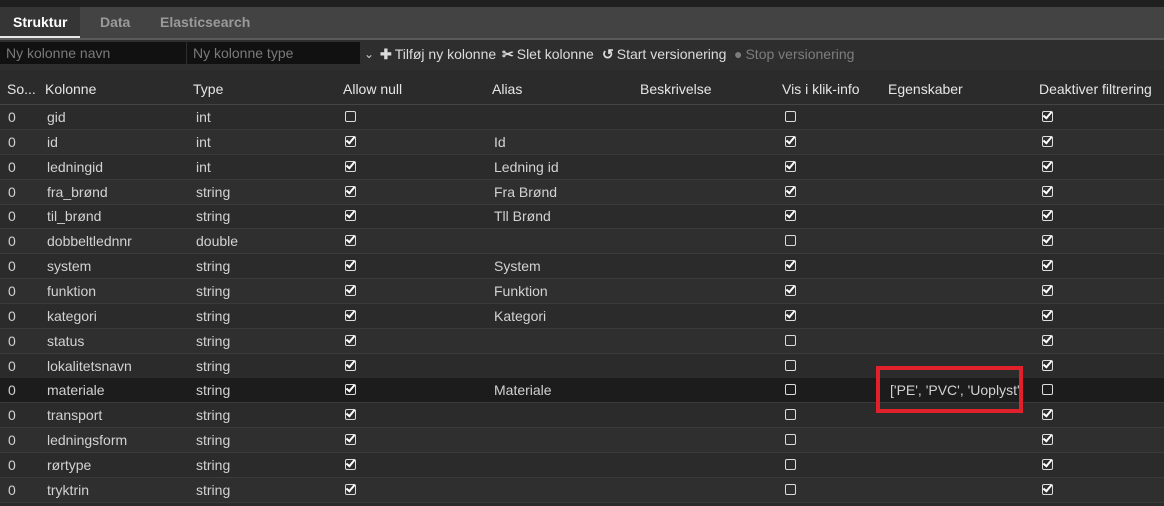  I want to click on cell-type: double, so click(217, 241).